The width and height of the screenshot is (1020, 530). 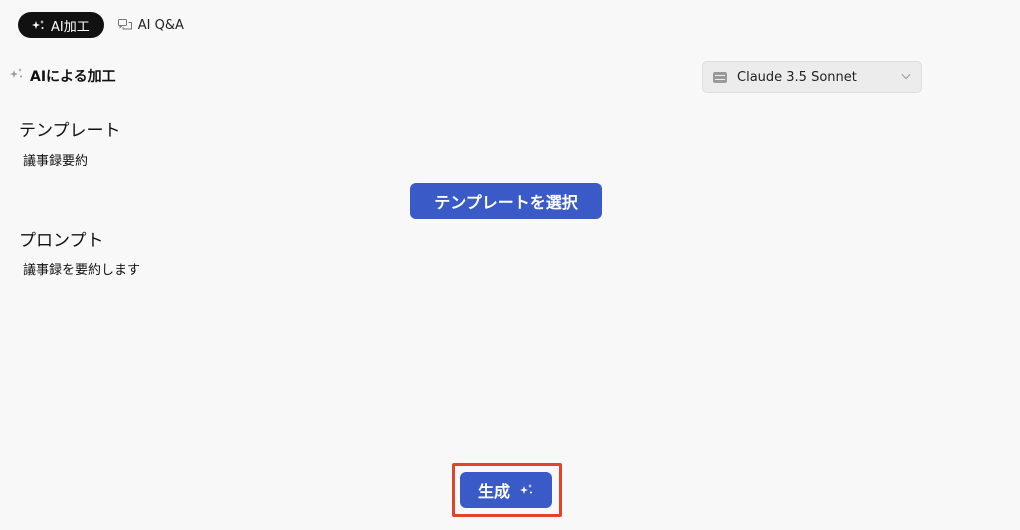 I want to click on generate-button: 生成, so click(x=506, y=490).